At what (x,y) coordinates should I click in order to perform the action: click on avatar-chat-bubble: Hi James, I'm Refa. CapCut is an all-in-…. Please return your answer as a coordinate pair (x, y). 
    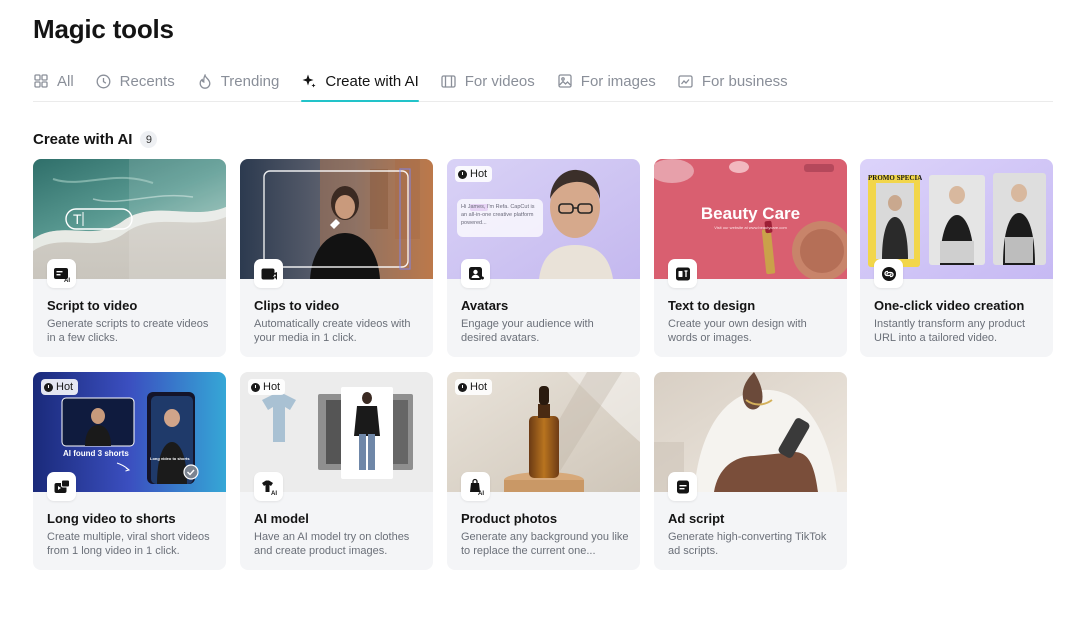
    Looking at the image, I should click on (498, 215).